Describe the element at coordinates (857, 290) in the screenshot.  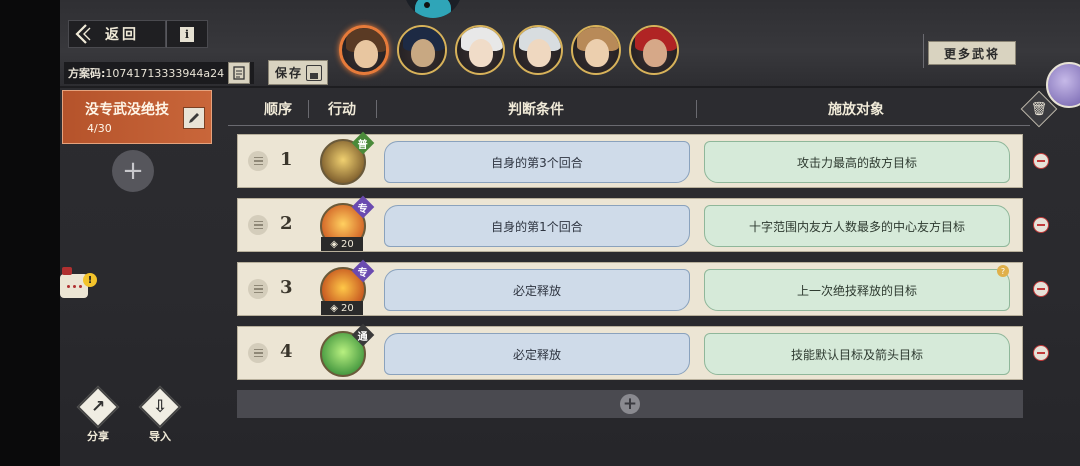
I see `target-field: 上一次绝技释放的目标` at that location.